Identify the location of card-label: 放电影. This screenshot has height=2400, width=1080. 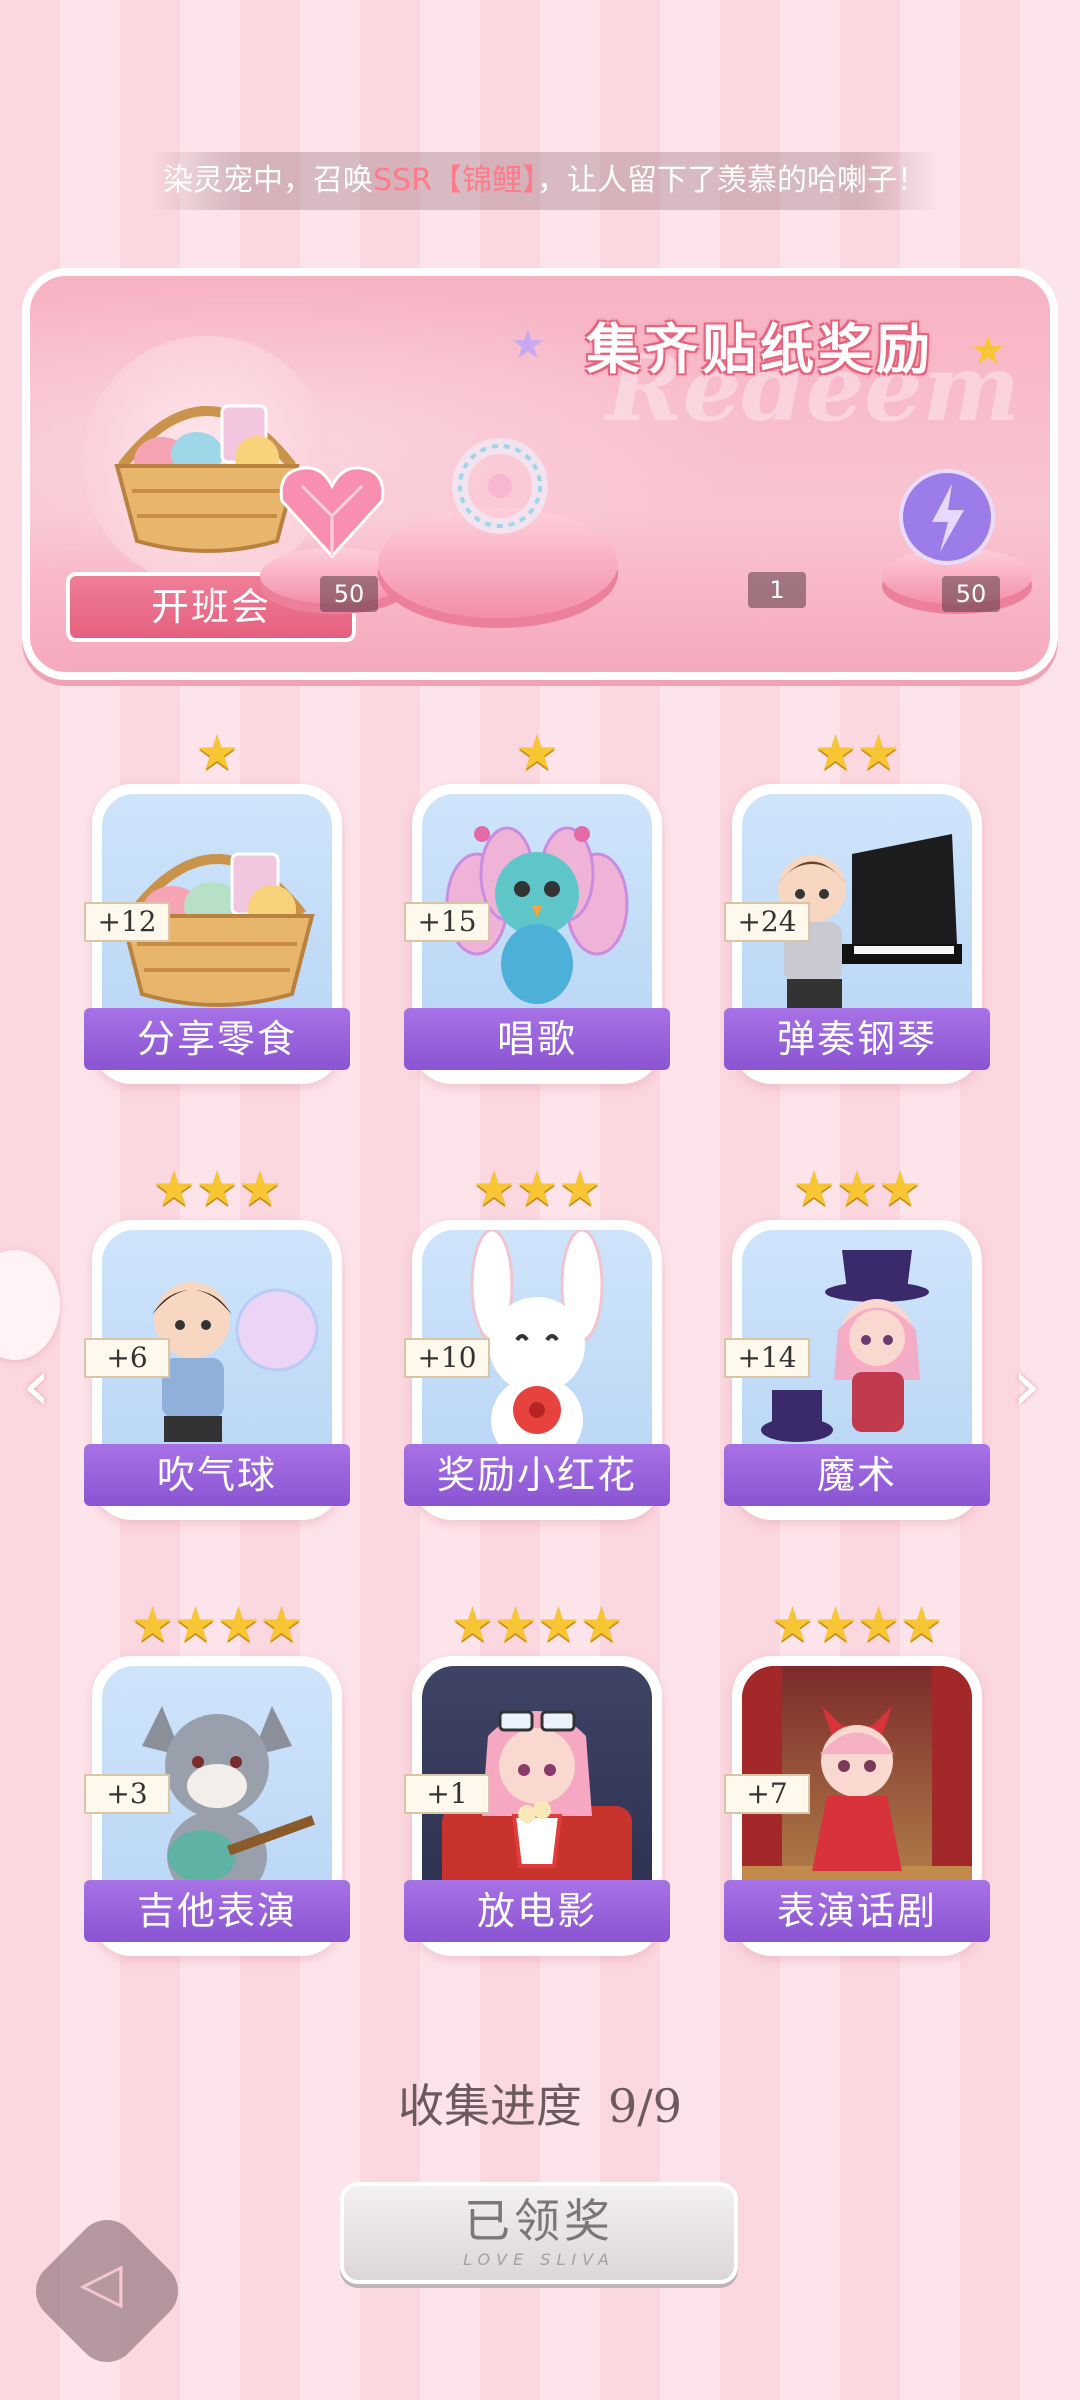
(537, 1911).